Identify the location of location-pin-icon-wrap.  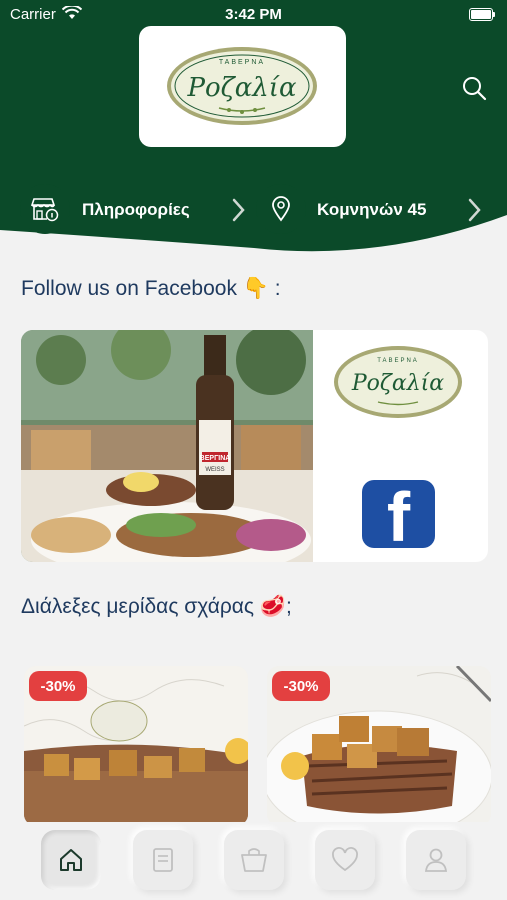
(281, 209).